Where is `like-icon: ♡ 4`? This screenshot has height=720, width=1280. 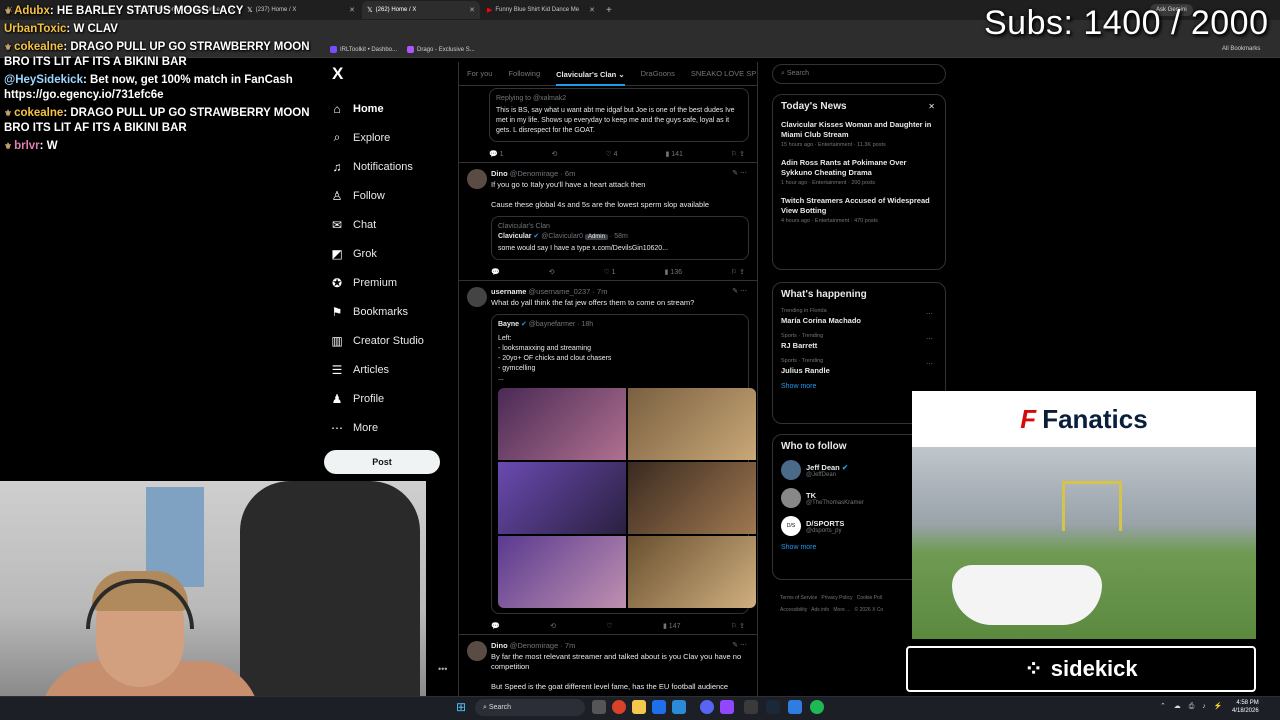 like-icon: ♡ 4 is located at coordinates (611, 154).